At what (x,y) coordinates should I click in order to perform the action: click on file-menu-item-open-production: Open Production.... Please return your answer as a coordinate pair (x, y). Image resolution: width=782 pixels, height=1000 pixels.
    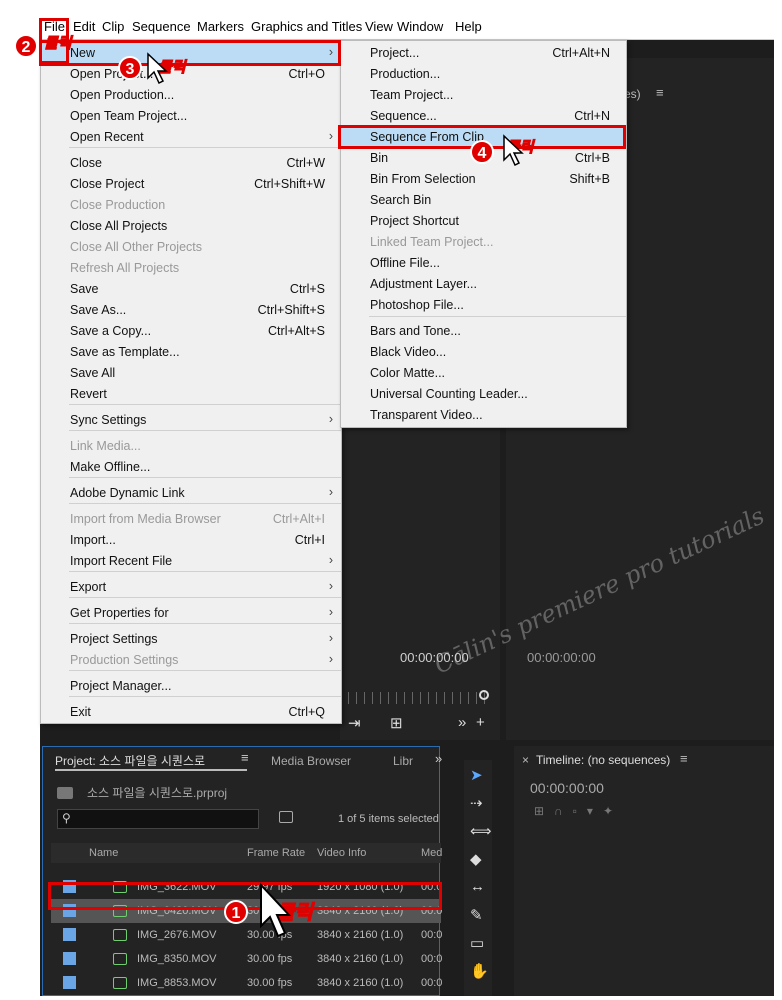
    Looking at the image, I should click on (191, 95).